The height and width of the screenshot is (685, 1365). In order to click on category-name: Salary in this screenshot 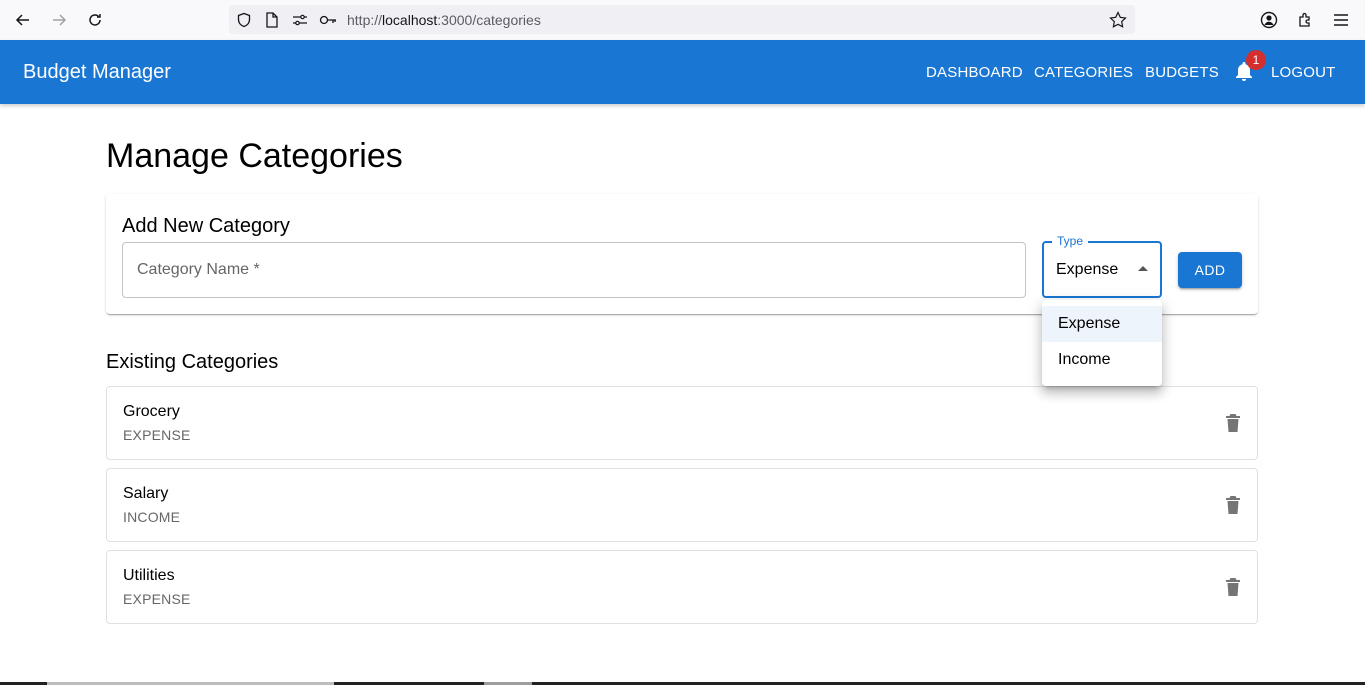, I will do `click(146, 493)`.